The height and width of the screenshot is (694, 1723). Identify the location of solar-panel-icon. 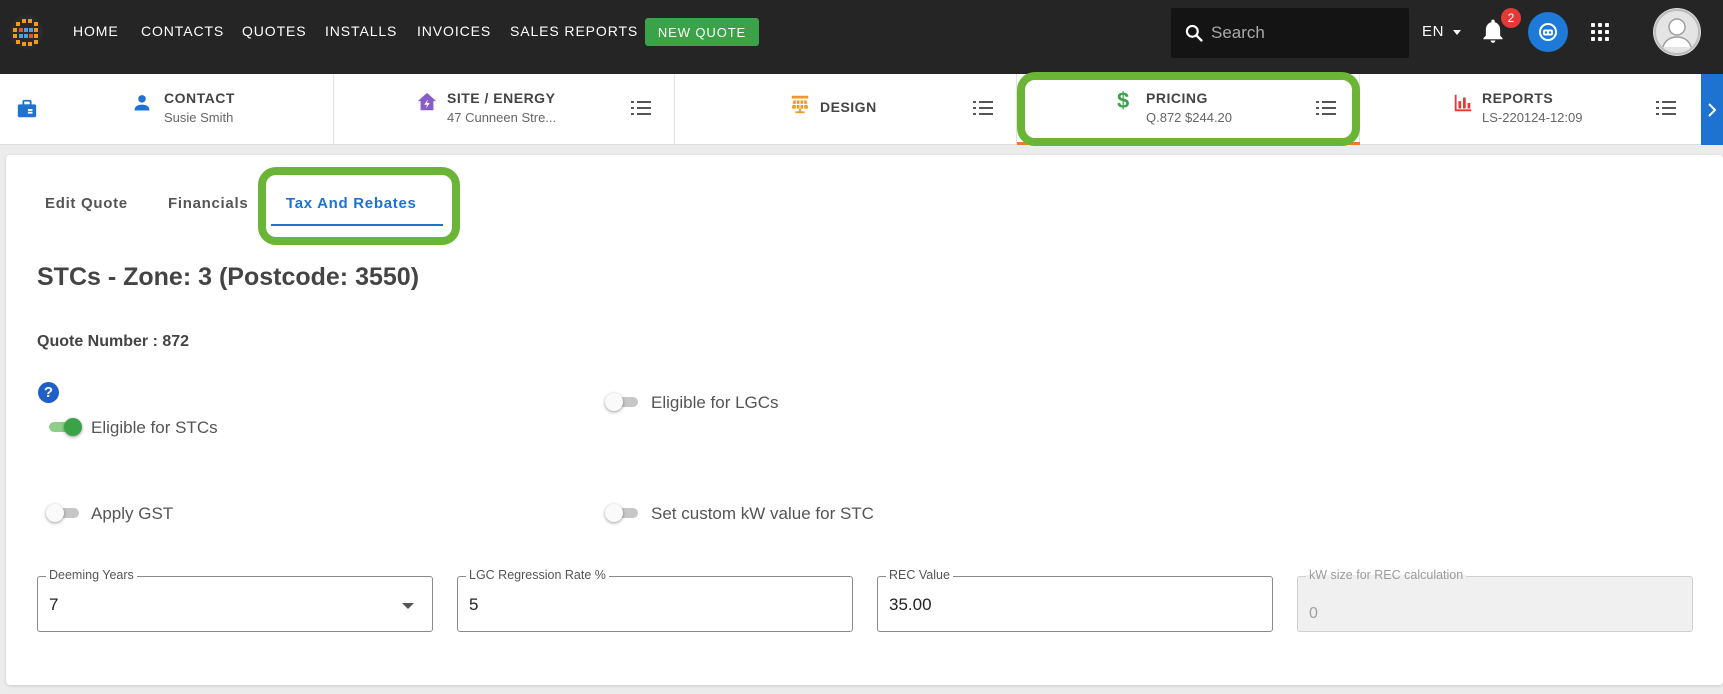
(800, 104).